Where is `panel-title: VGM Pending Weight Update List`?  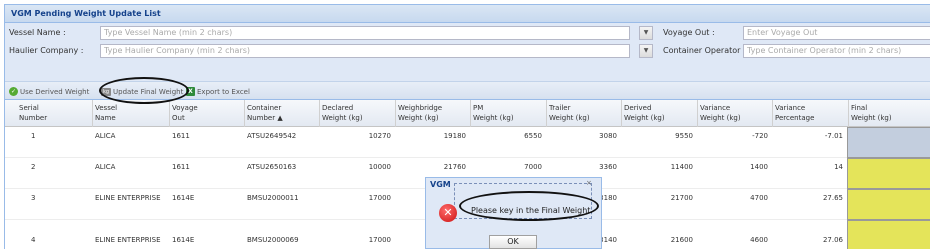
panel-title: VGM Pending Weight Update List is located at coordinates (86, 13).